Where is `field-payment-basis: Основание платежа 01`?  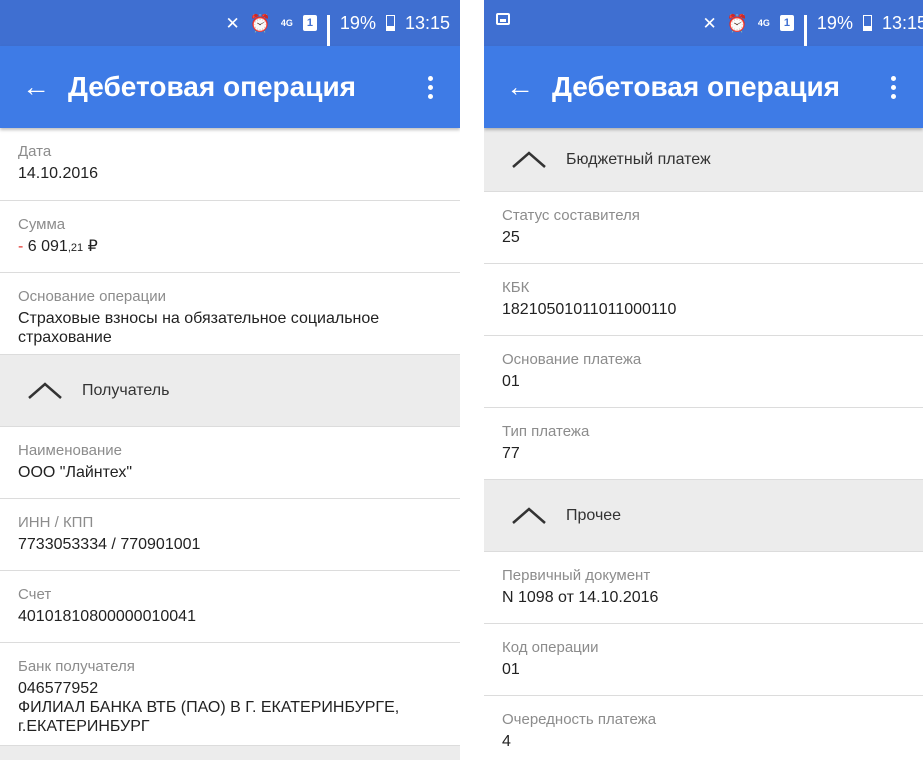
field-payment-basis: Основание платежа 01 is located at coordinates (703, 372).